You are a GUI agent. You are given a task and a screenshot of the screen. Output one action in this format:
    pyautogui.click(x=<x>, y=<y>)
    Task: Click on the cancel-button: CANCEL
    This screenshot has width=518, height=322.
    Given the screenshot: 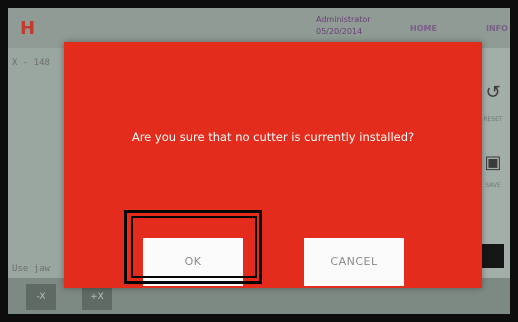 What is the action you would take?
    pyautogui.click(x=354, y=262)
    